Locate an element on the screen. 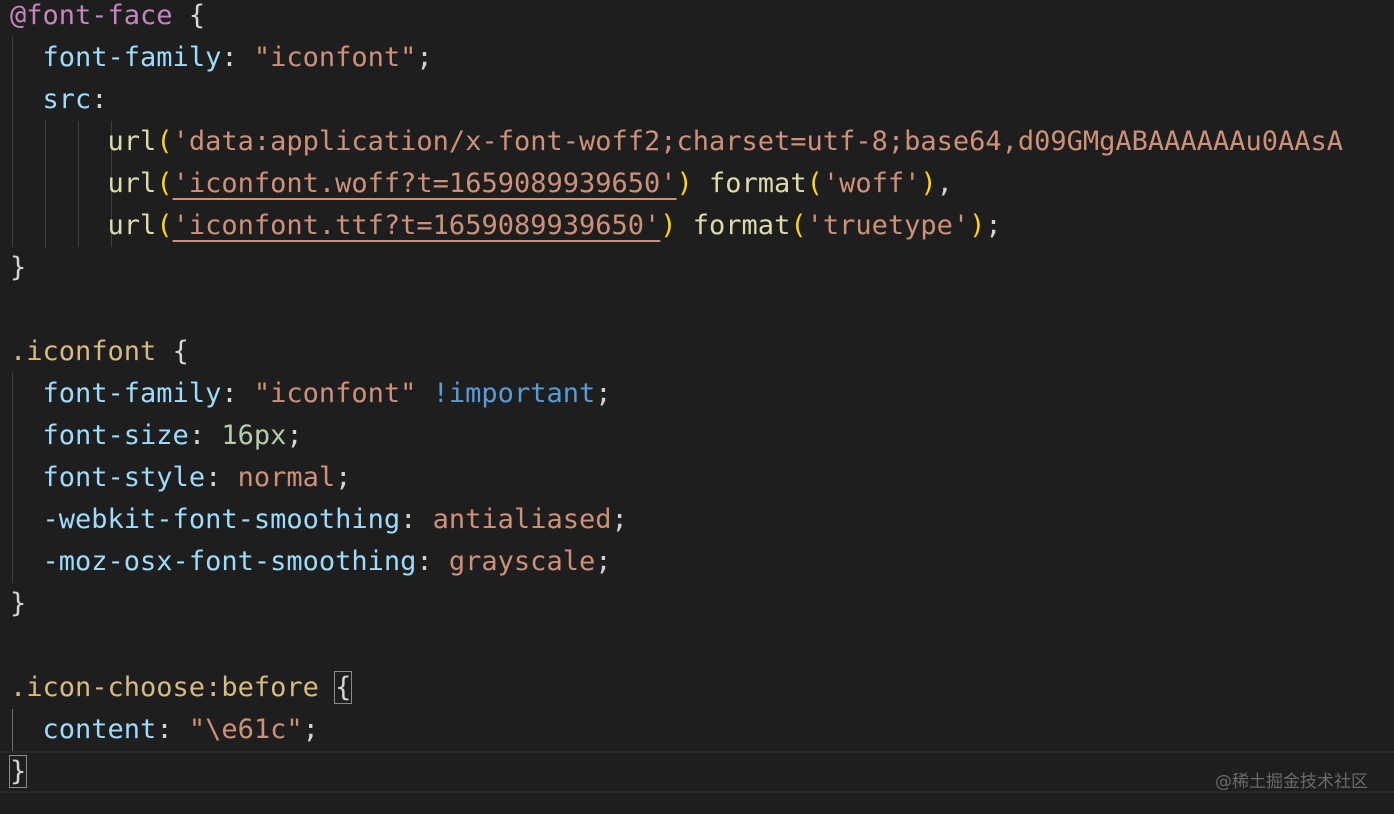 The width and height of the screenshot is (1394, 814). code-line-9: .iconfont { is located at coordinates (99, 352).